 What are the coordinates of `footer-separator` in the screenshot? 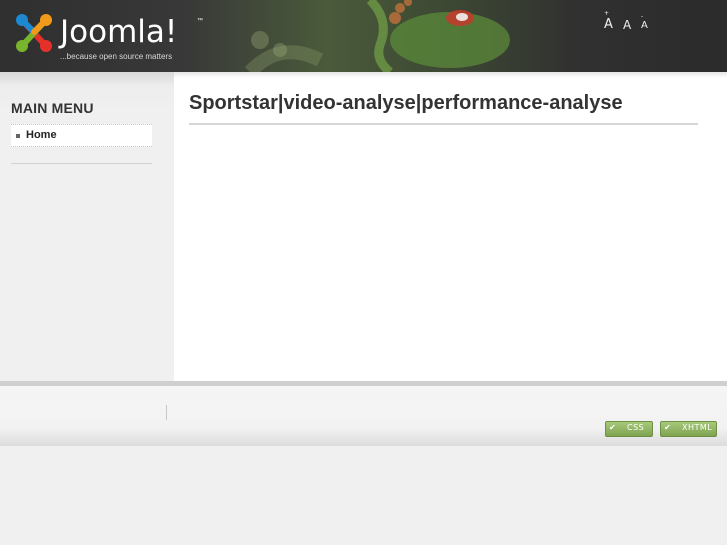 It's located at (166, 412).